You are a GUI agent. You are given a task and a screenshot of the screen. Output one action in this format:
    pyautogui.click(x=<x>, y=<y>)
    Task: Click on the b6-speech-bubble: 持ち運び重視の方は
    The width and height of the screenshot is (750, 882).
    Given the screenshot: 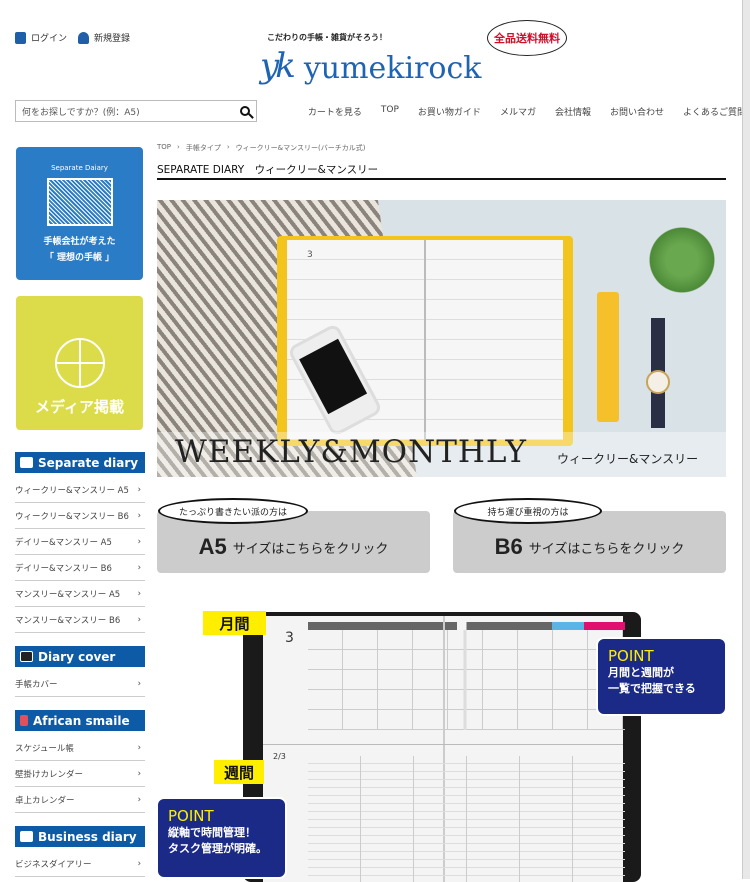 What is the action you would take?
    pyautogui.click(x=528, y=511)
    